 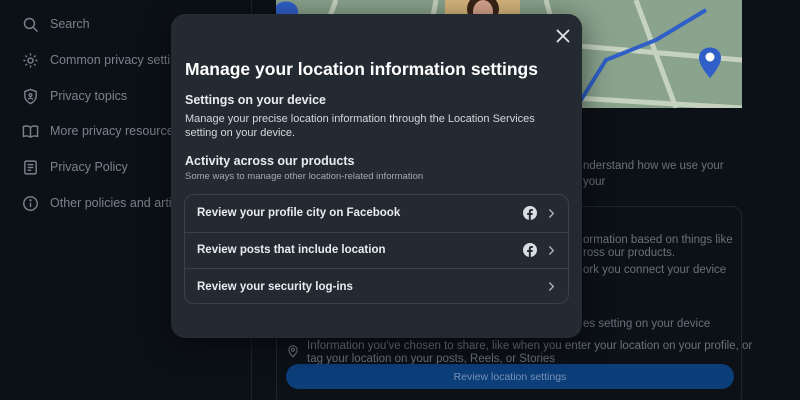 What do you see at coordinates (89, 167) in the screenshot?
I see `sidebar-item-label: Privacy Policy` at bounding box center [89, 167].